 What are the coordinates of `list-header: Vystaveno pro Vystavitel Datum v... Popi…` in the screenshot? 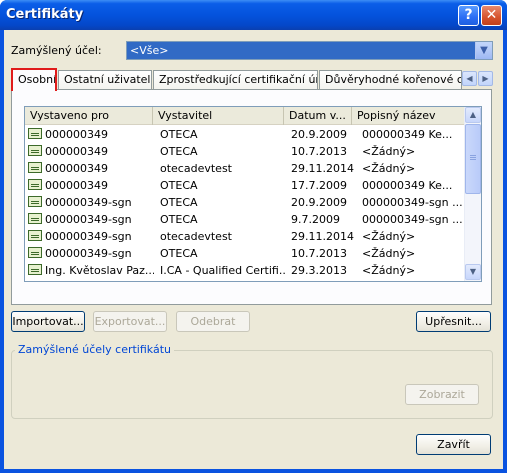 It's located at (245, 116).